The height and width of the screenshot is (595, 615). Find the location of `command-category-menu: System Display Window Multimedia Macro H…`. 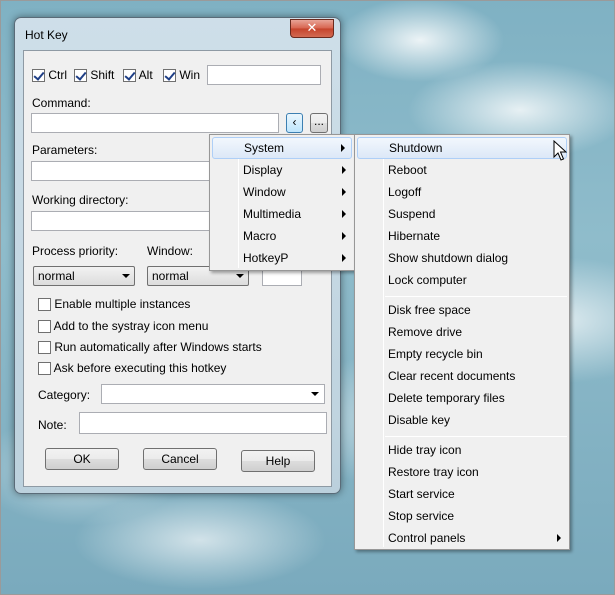

command-category-menu: System Display Window Multimedia Macro H… is located at coordinates (282, 202).